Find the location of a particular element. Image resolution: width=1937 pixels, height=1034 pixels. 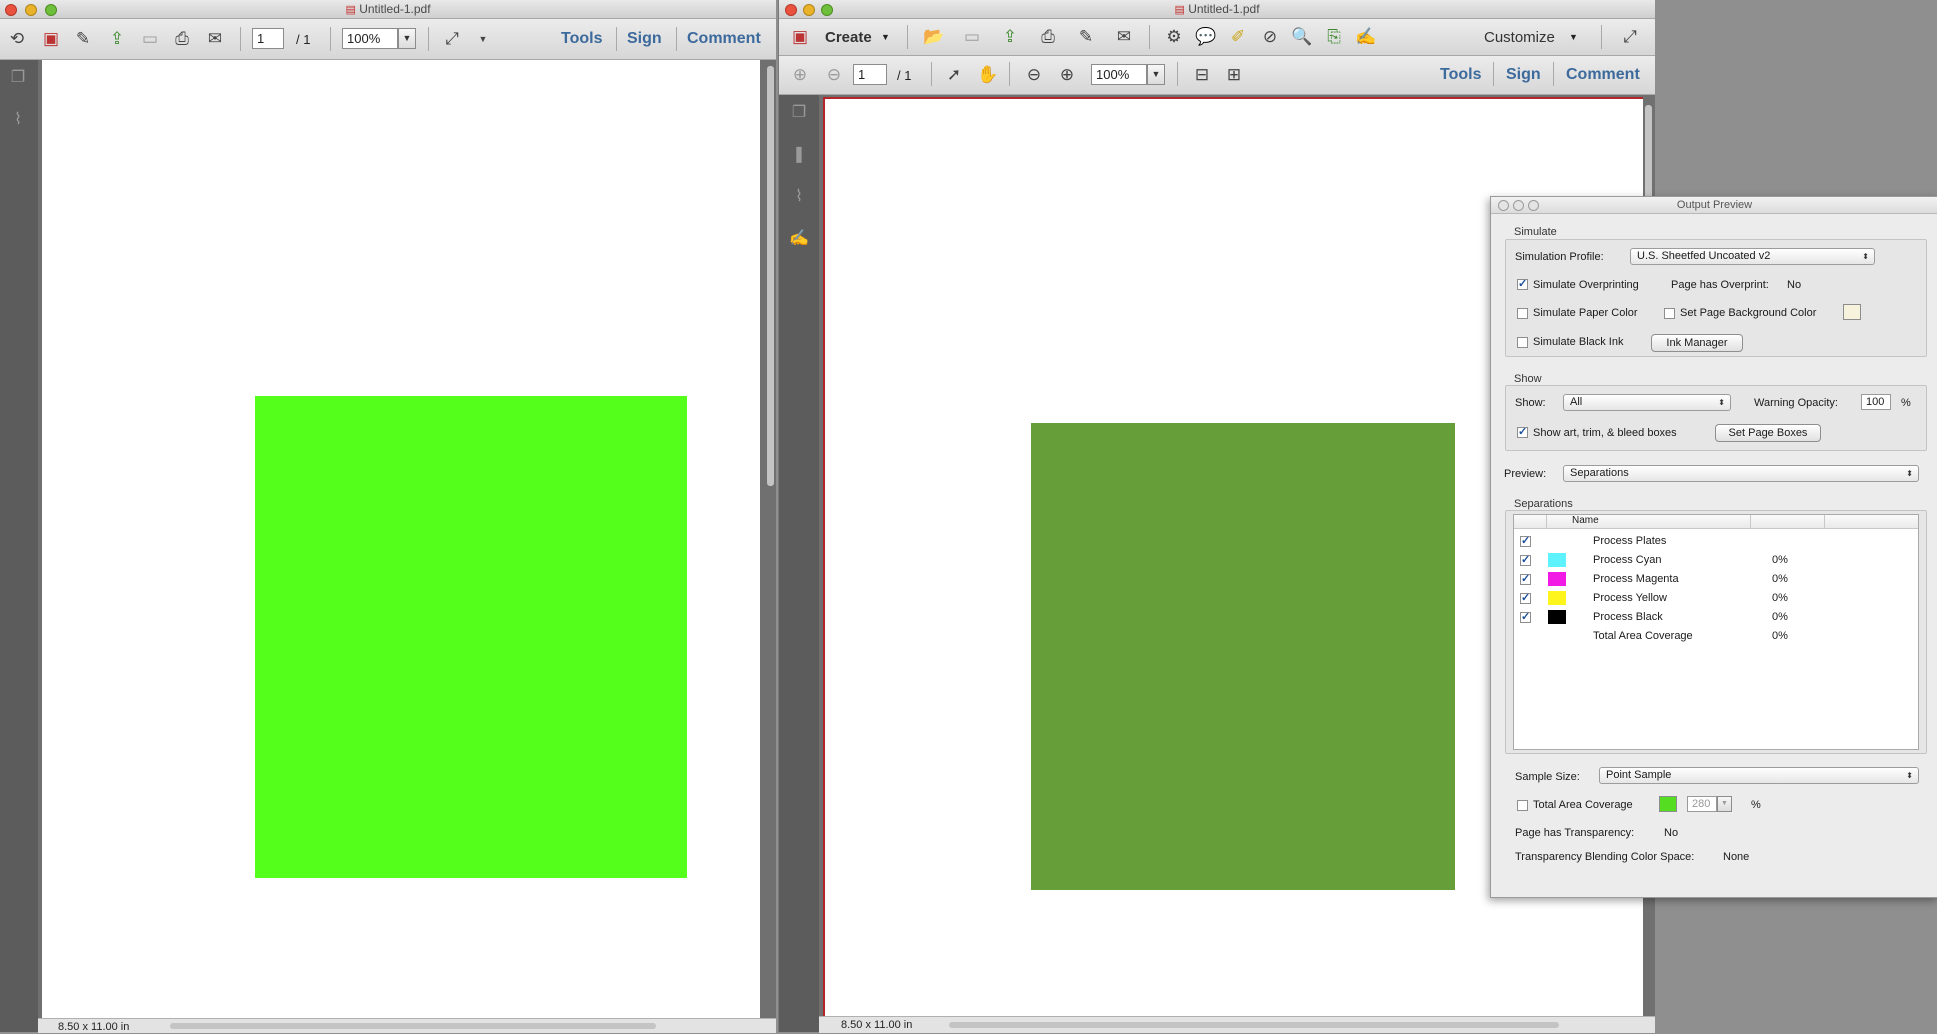

export-icon: ⎘ is located at coordinates (1334, 37).